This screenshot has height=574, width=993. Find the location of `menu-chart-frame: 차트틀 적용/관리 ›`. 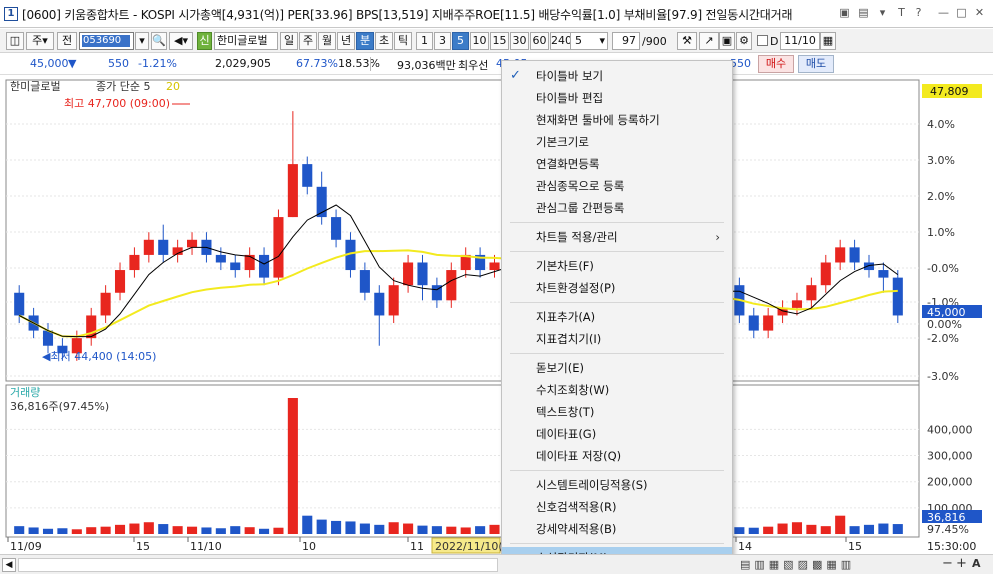

menu-chart-frame: 차트틀 적용/관리 › is located at coordinates (617, 237).